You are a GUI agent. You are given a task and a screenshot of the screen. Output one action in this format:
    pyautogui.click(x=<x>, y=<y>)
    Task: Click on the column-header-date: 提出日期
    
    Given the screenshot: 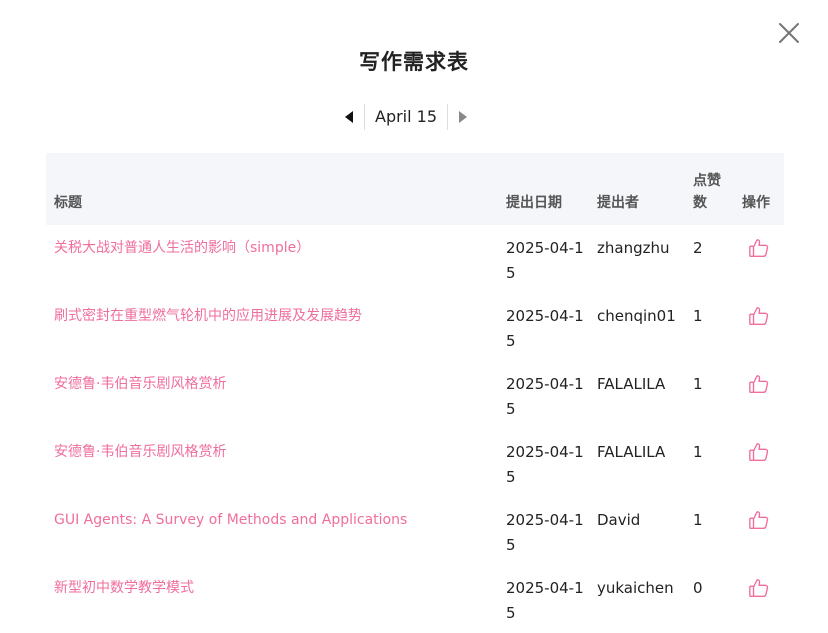 What is the action you would take?
    pyautogui.click(x=534, y=203)
    